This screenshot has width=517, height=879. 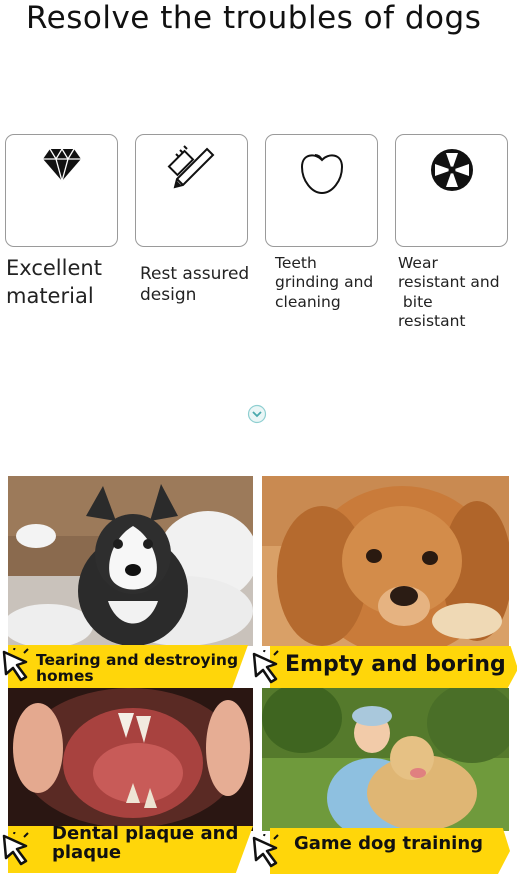 I want to click on feature-label-line: Rest assured, so click(x=195, y=274).